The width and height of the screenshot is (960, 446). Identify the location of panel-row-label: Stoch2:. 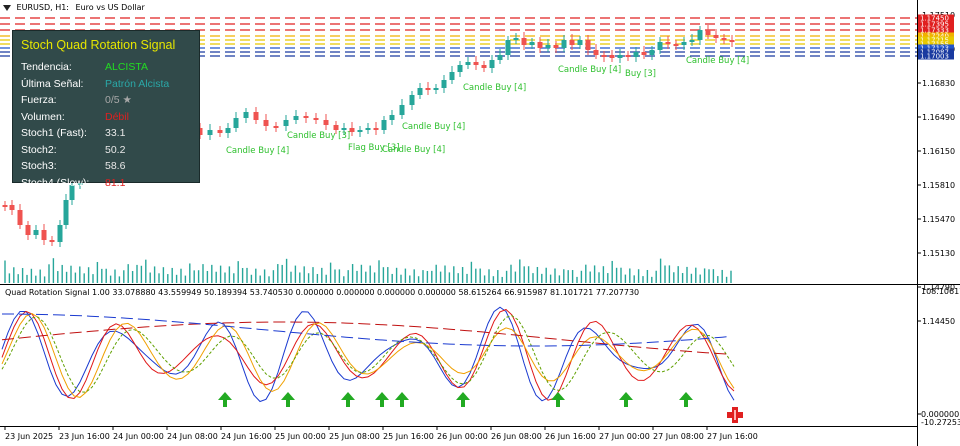
(39, 149).